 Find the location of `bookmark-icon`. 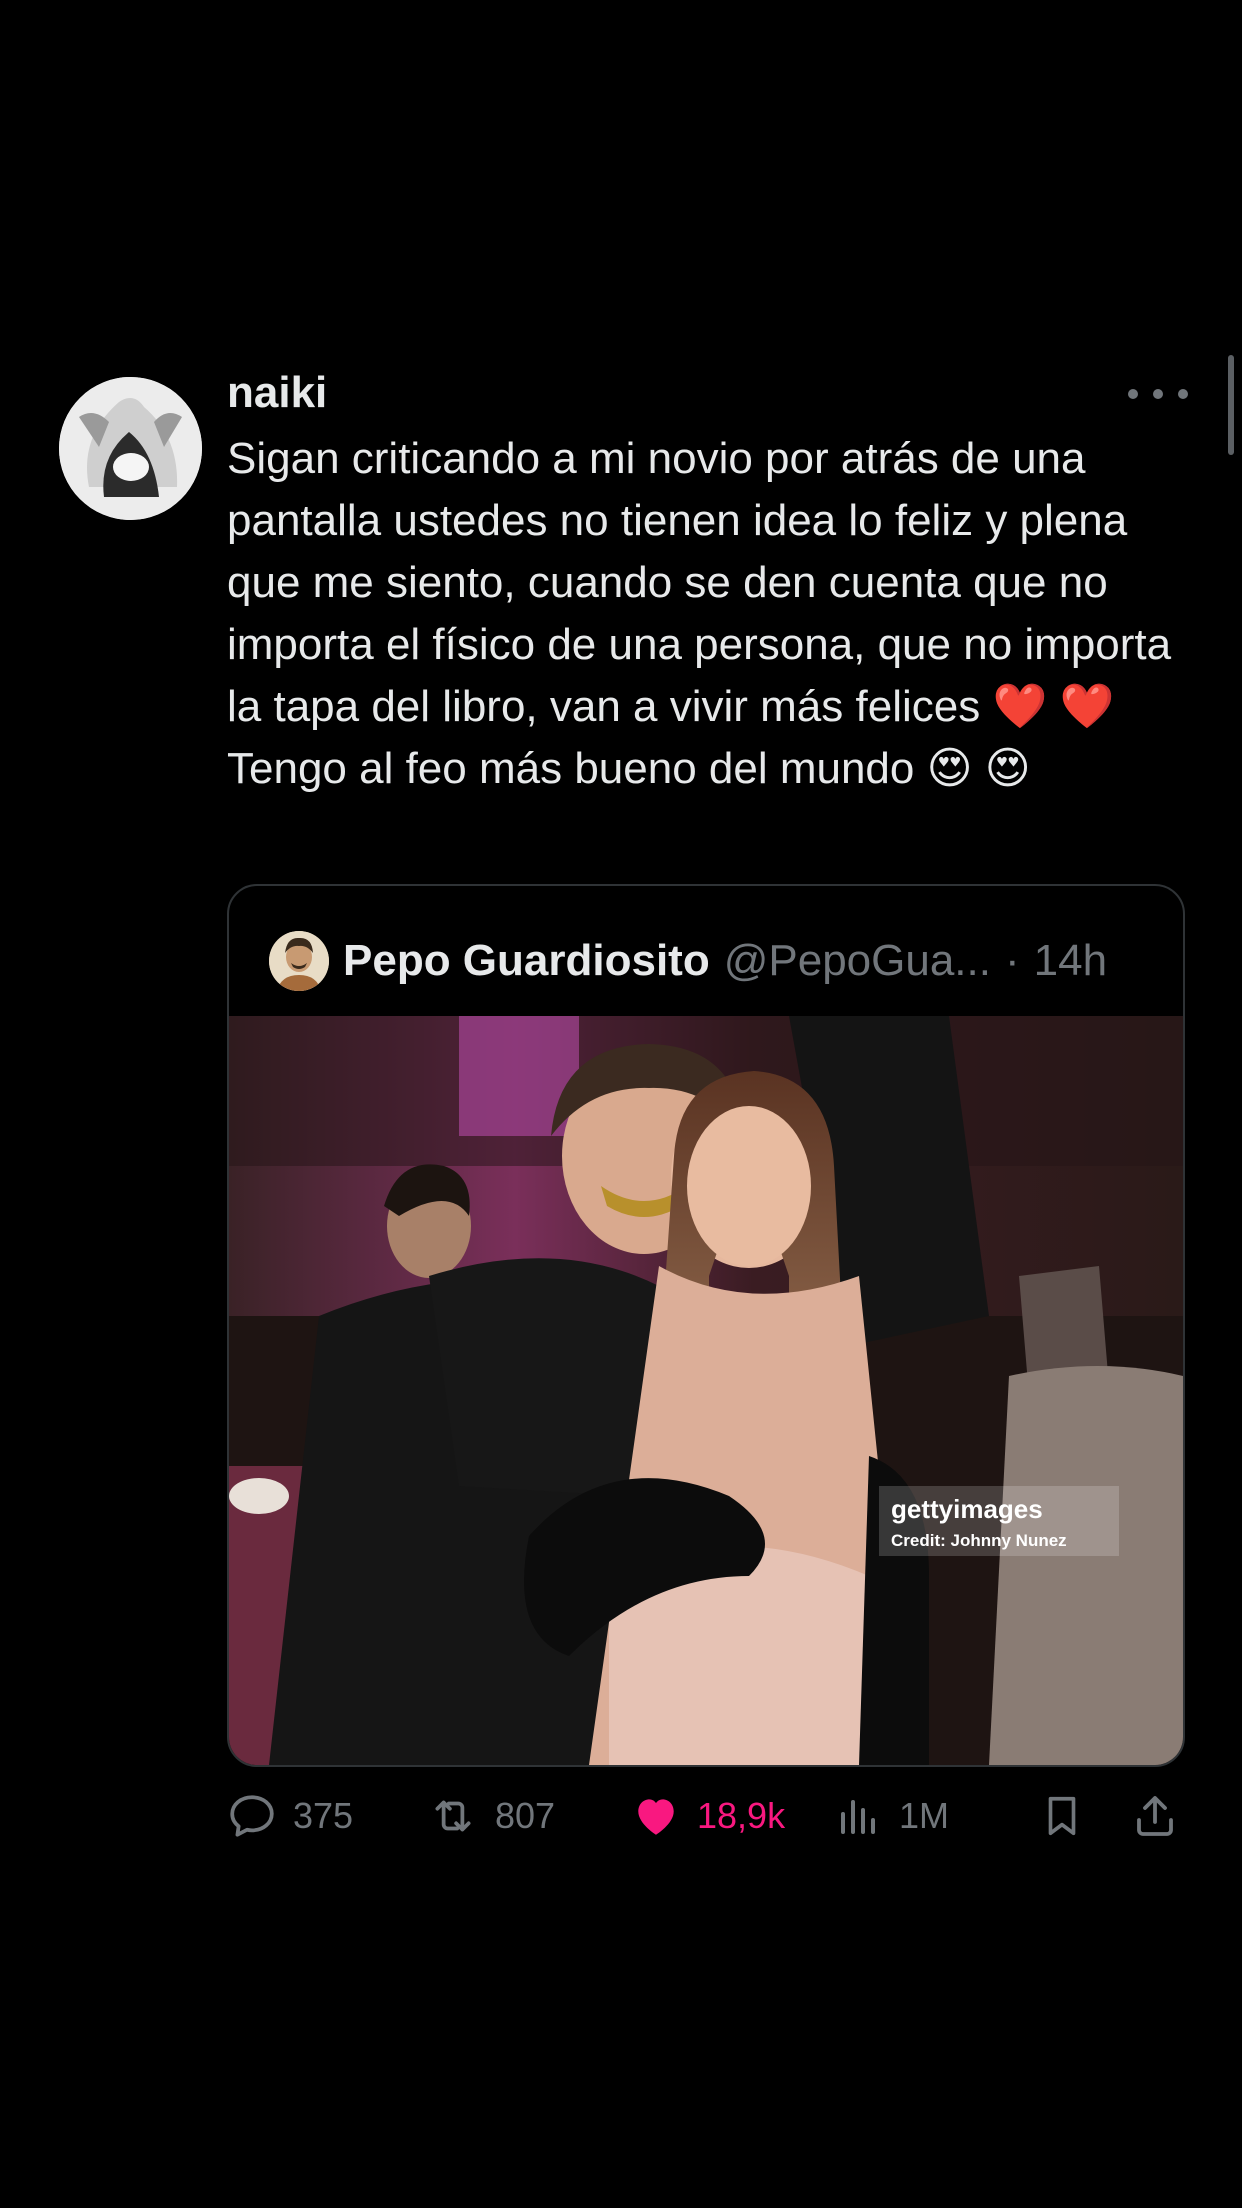

bookmark-icon is located at coordinates (1062, 1816).